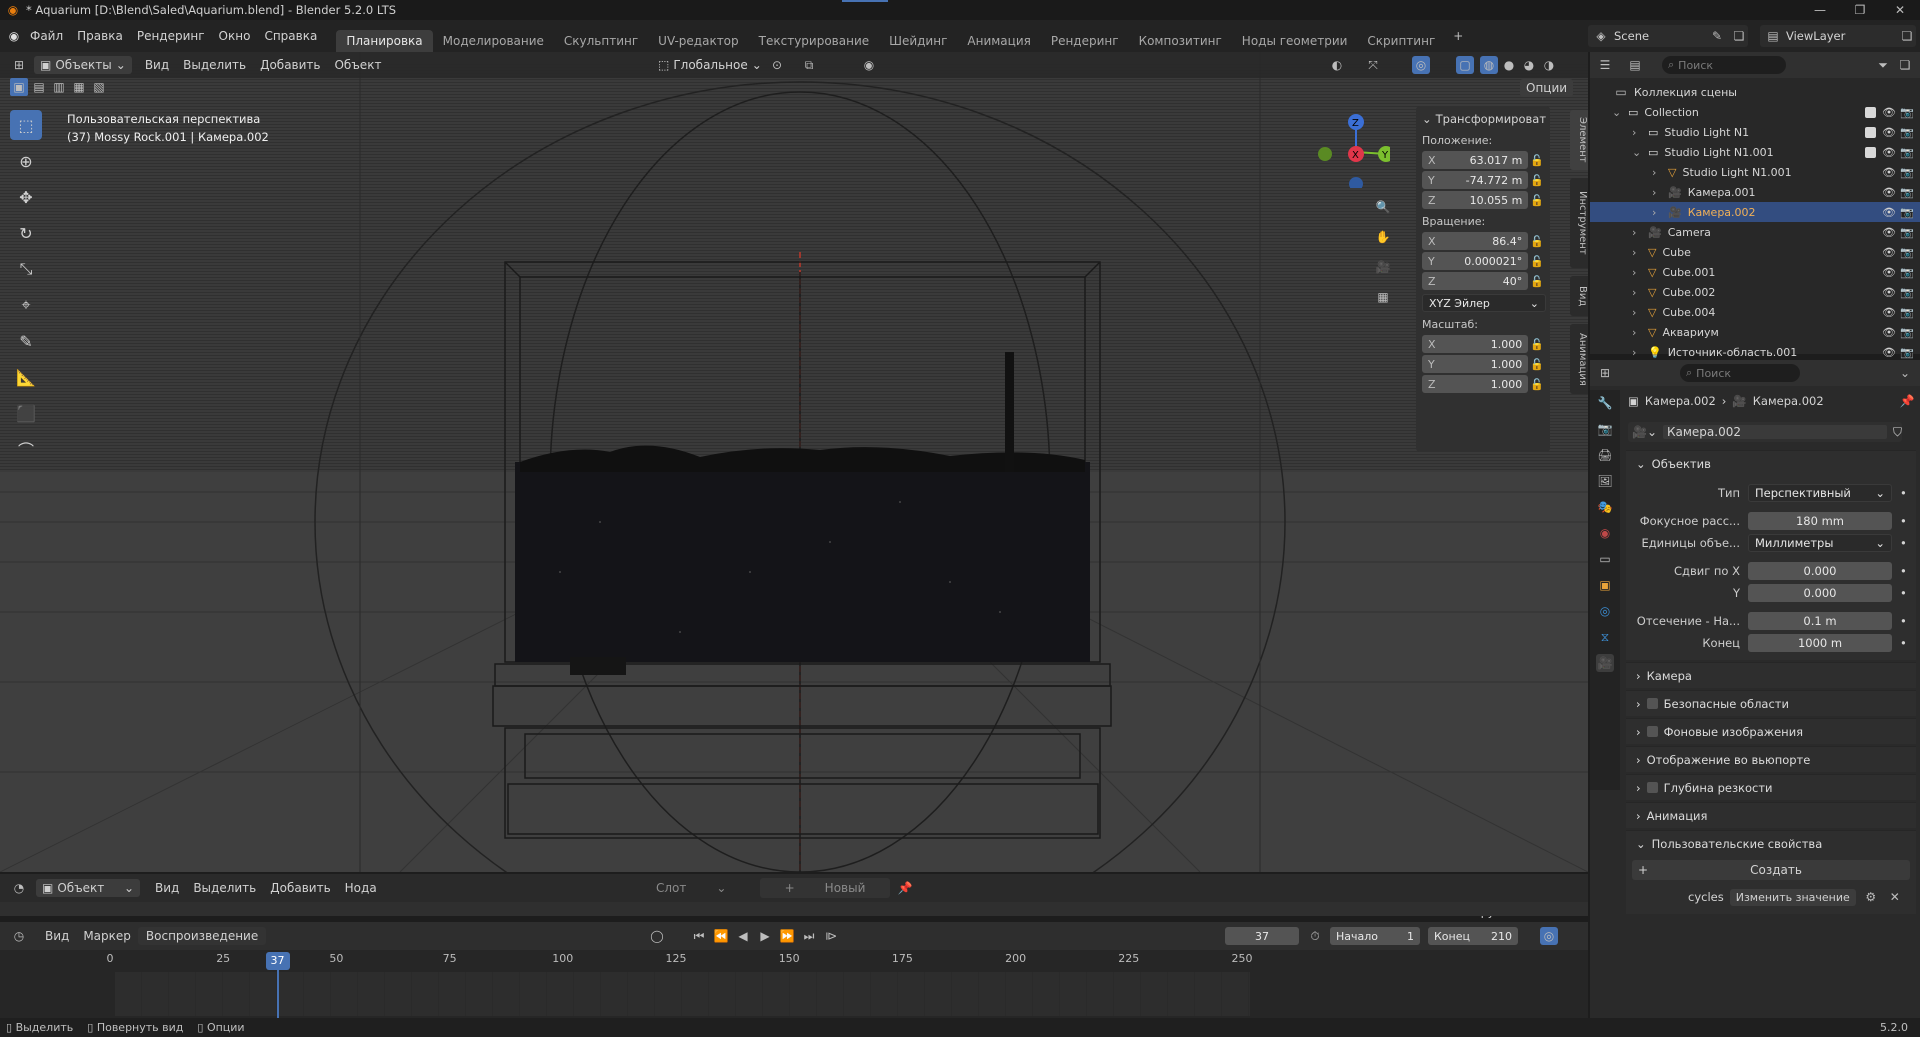 This screenshot has width=1920, height=1037. I want to click on viewport-menu-2: Добавить, so click(290, 65).